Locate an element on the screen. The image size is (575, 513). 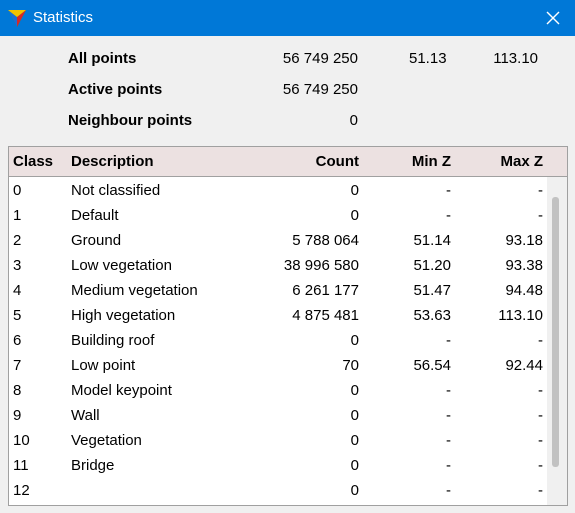
cell-class: 3 is located at coordinates (17, 265).